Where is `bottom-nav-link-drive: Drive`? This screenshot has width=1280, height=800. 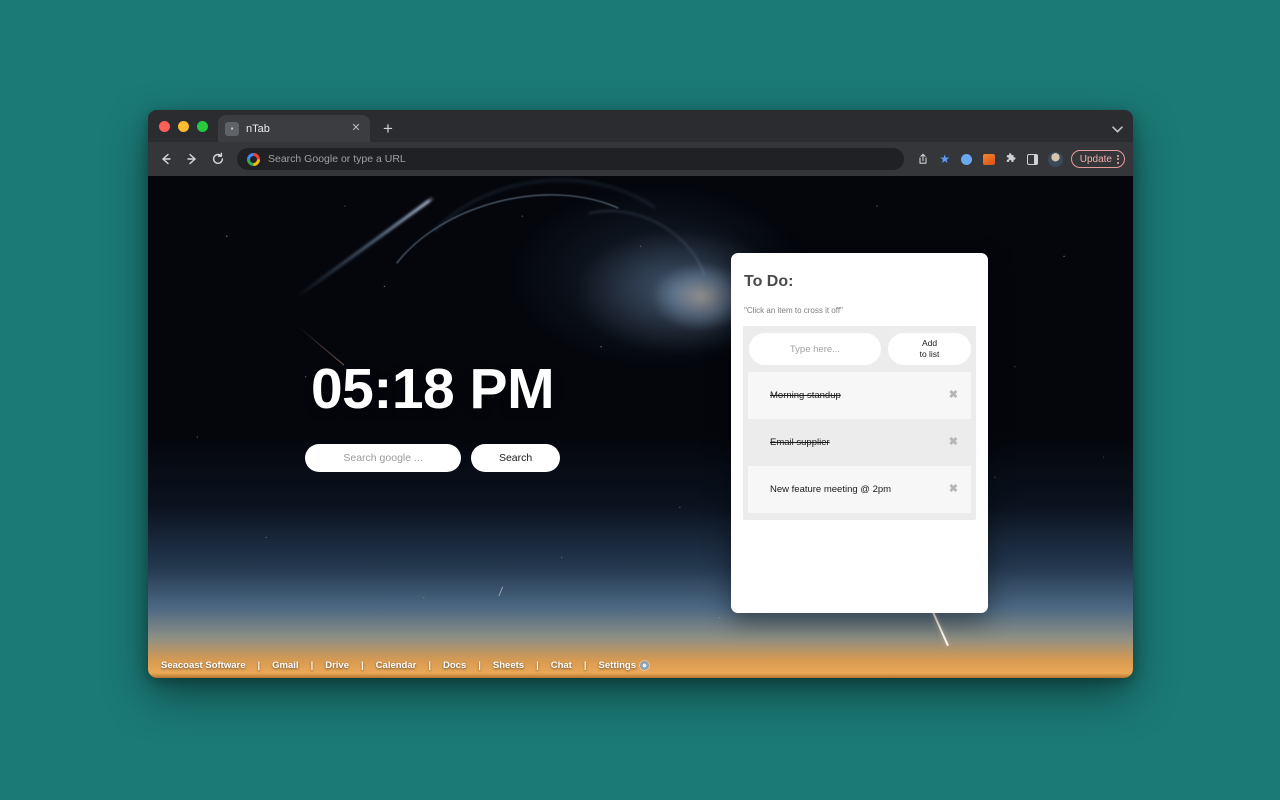 bottom-nav-link-drive: Drive is located at coordinates (337, 665).